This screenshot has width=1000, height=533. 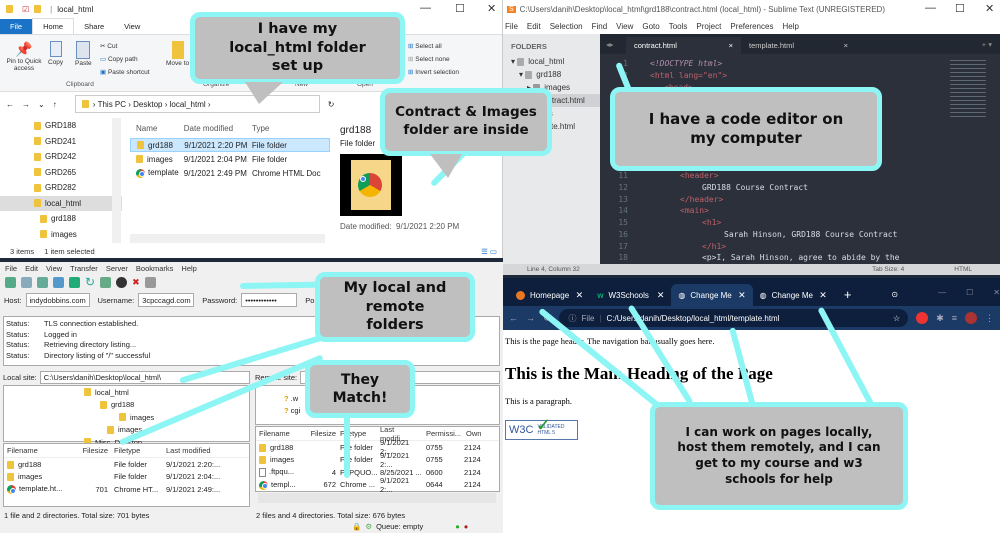 I want to click on username-input: 3cpccagd.com, so click(x=166, y=300).